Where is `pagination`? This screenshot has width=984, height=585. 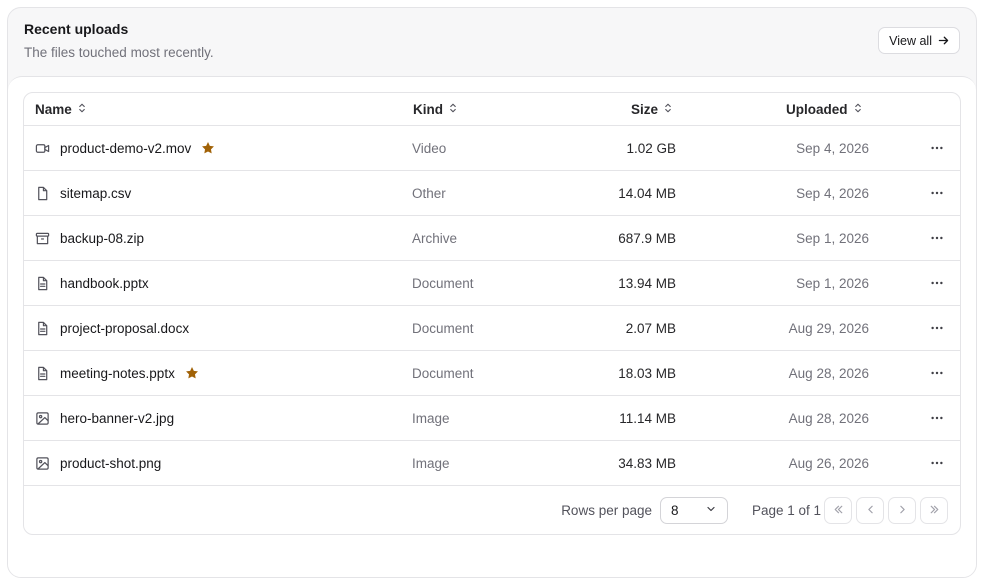 pagination is located at coordinates (886, 510).